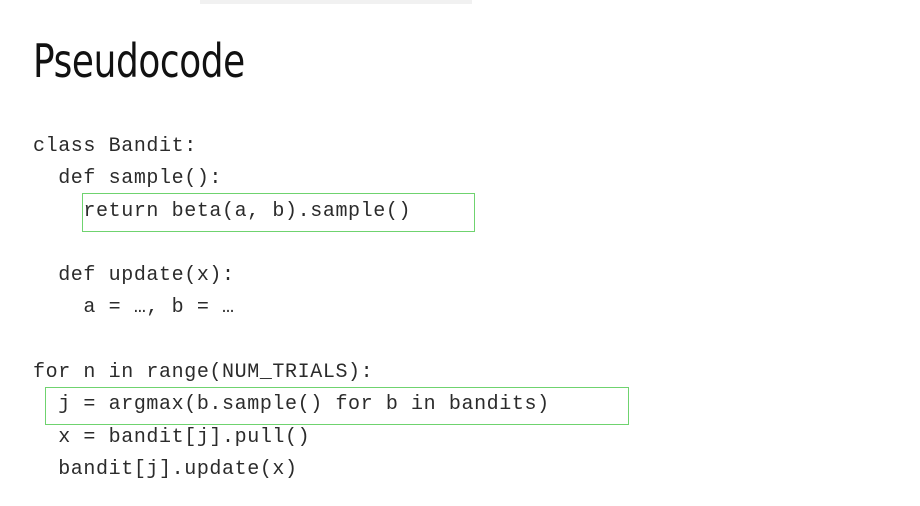 Image resolution: width=920 pixels, height=506 pixels. What do you see at coordinates (139, 61) in the screenshot?
I see `slide-title: Pseudocode` at bounding box center [139, 61].